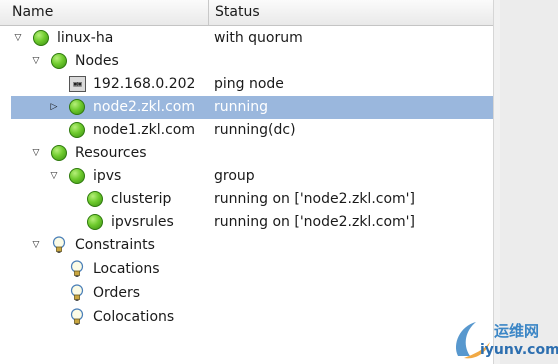 This screenshot has width=558, height=364. What do you see at coordinates (111, 153) in the screenshot?
I see `tree-label: Resources` at bounding box center [111, 153].